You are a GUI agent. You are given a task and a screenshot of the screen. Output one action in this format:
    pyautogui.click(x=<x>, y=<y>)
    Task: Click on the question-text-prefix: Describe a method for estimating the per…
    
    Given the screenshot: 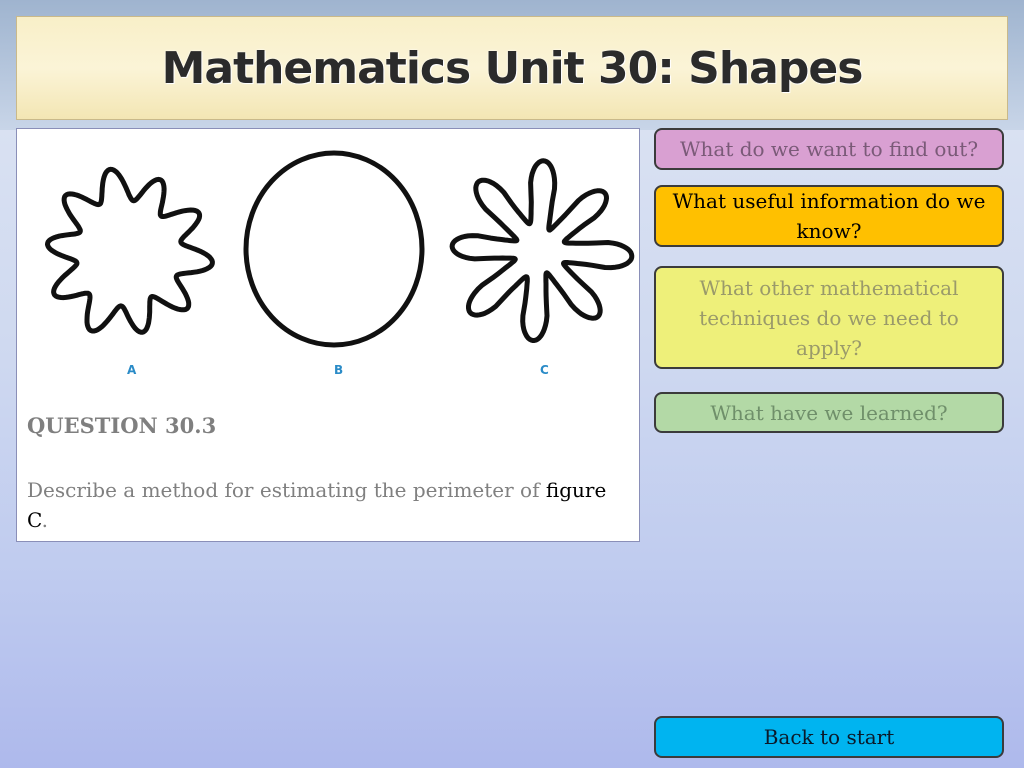 What is the action you would take?
    pyautogui.click(x=286, y=490)
    